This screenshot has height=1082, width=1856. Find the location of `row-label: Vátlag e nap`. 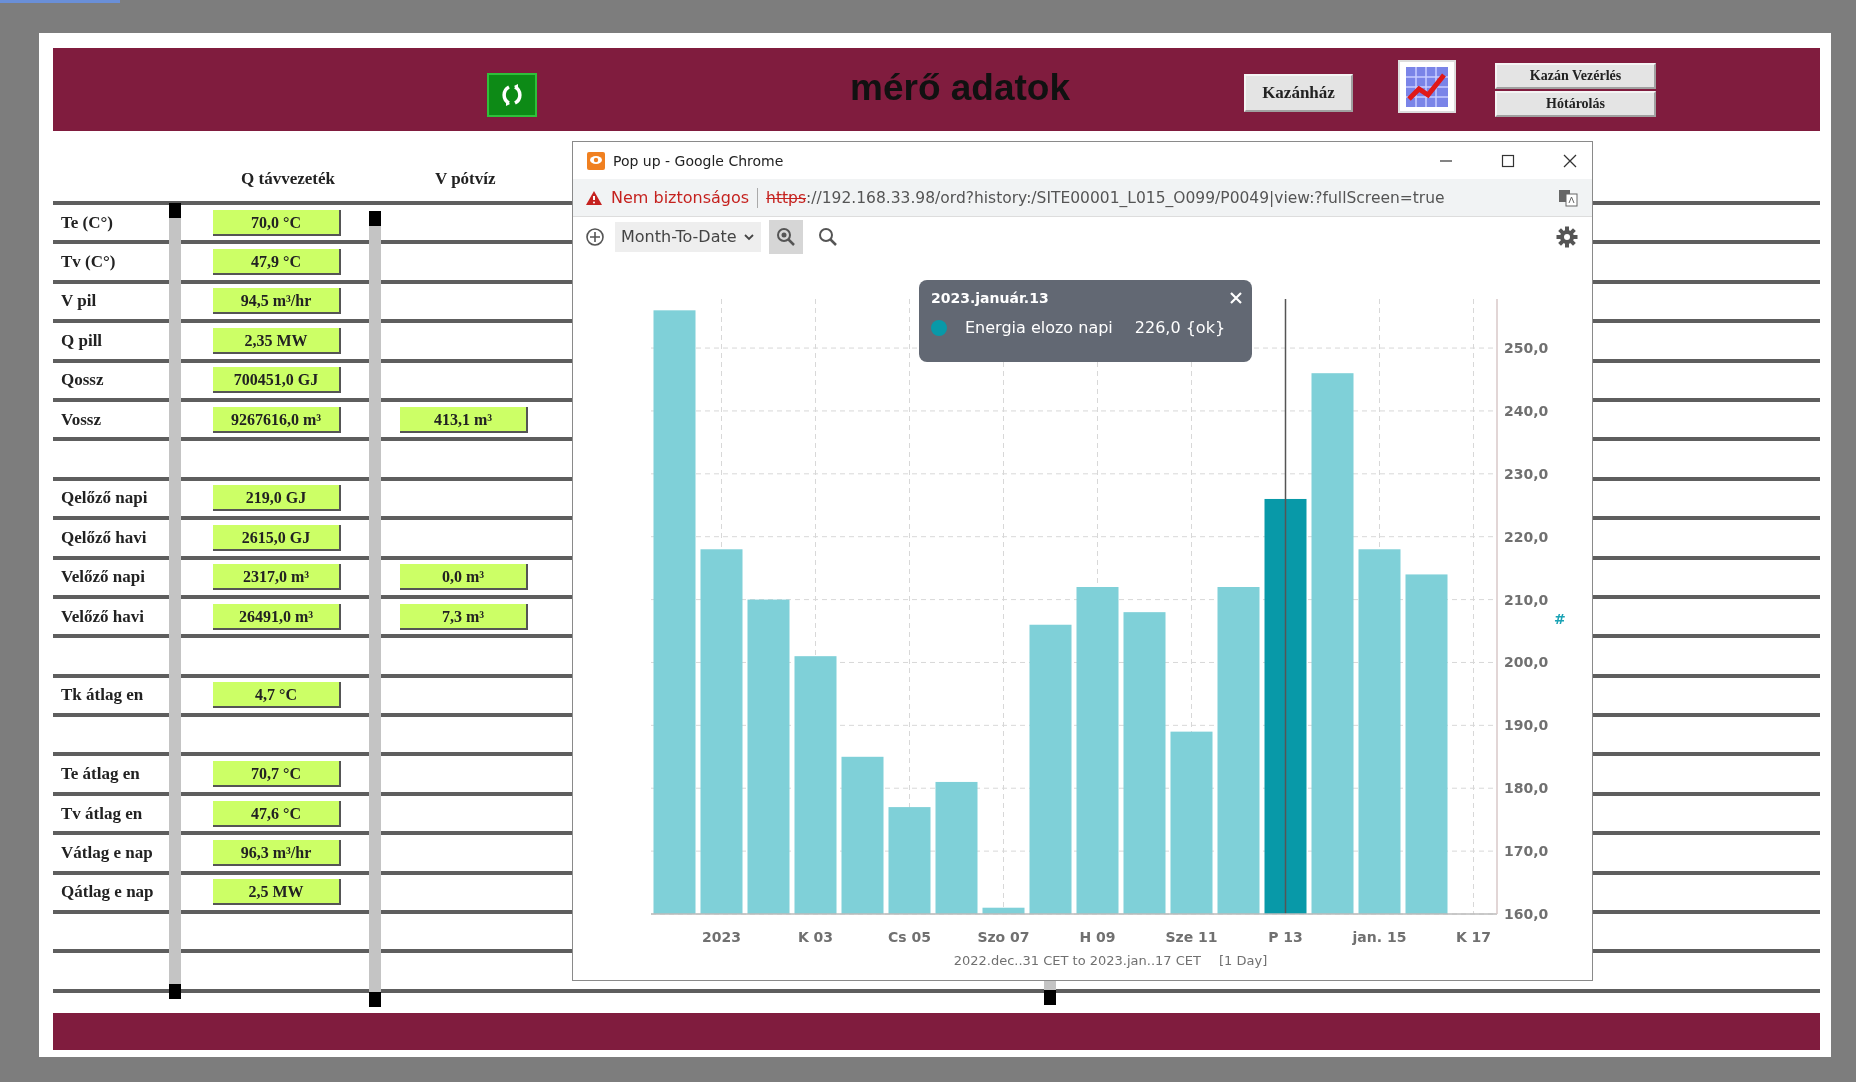

row-label: Vátlag e nap is located at coordinates (107, 852).